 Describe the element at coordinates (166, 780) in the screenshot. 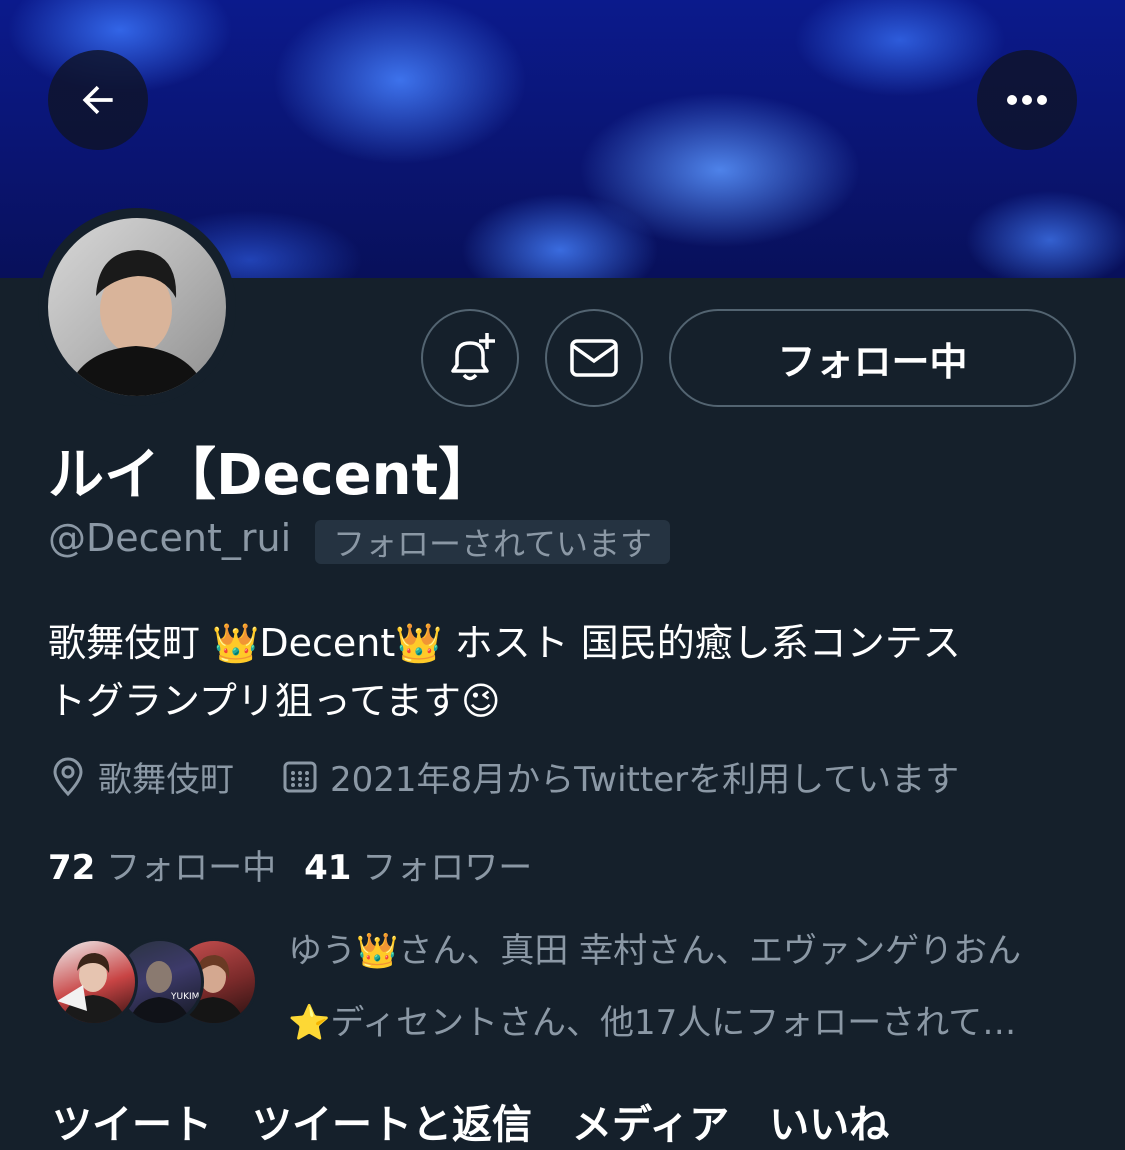

I see `location-text: 歌舞伎町` at that location.